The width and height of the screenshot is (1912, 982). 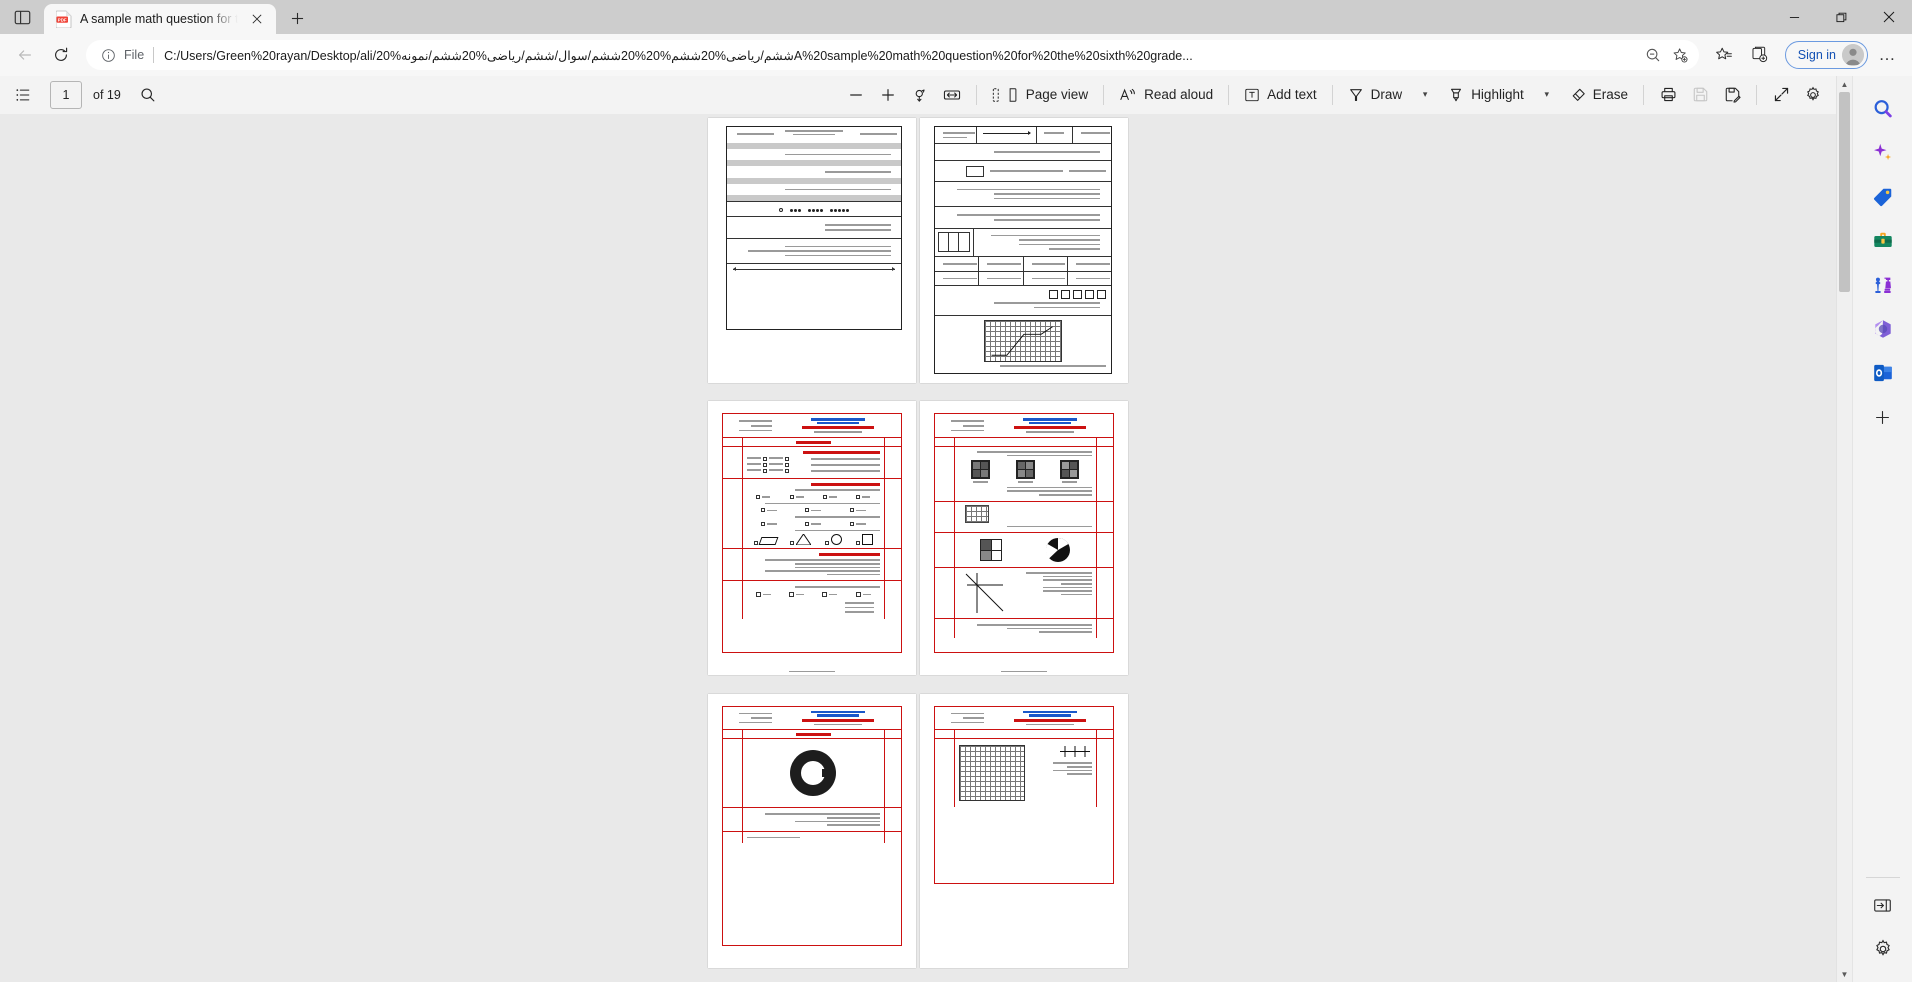 I want to click on maximize-restore-button, so click(x=1841, y=17).